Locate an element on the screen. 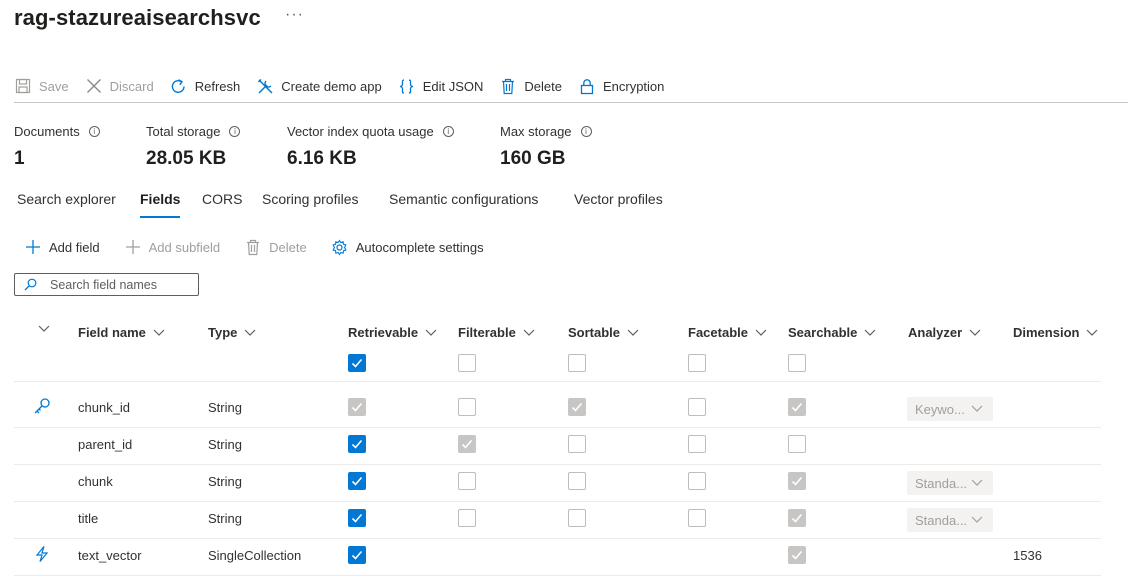  autocomplete-settings-label: Autocomplete settings is located at coordinates (419, 247).